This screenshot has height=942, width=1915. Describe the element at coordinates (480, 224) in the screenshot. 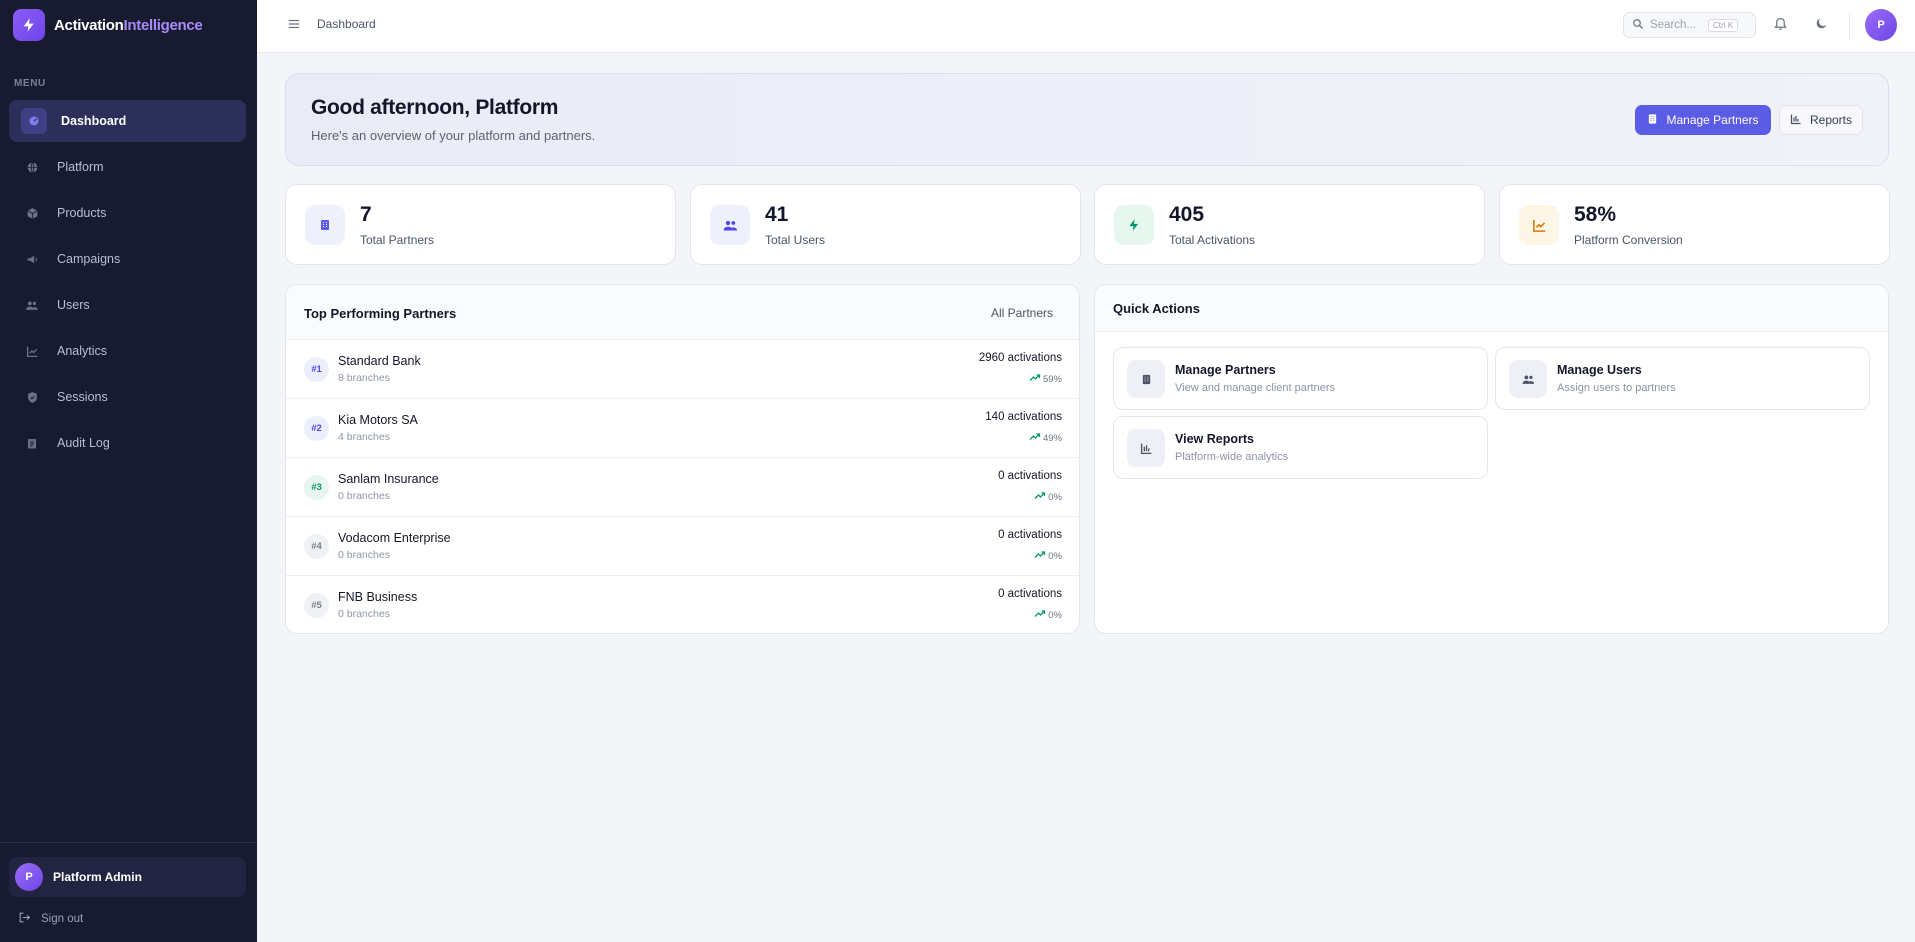

I see `stat-card-partners: 7 Total Partners` at that location.